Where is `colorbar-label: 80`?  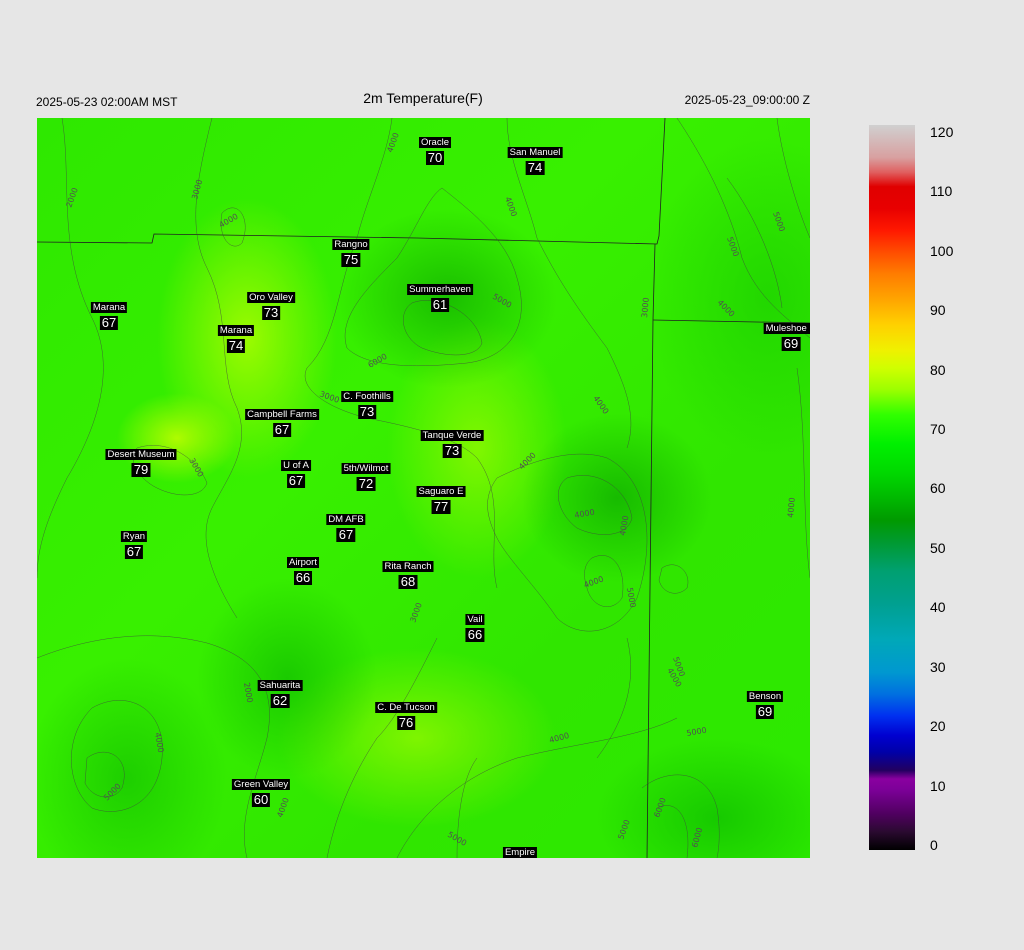 colorbar-label: 80 is located at coordinates (938, 370).